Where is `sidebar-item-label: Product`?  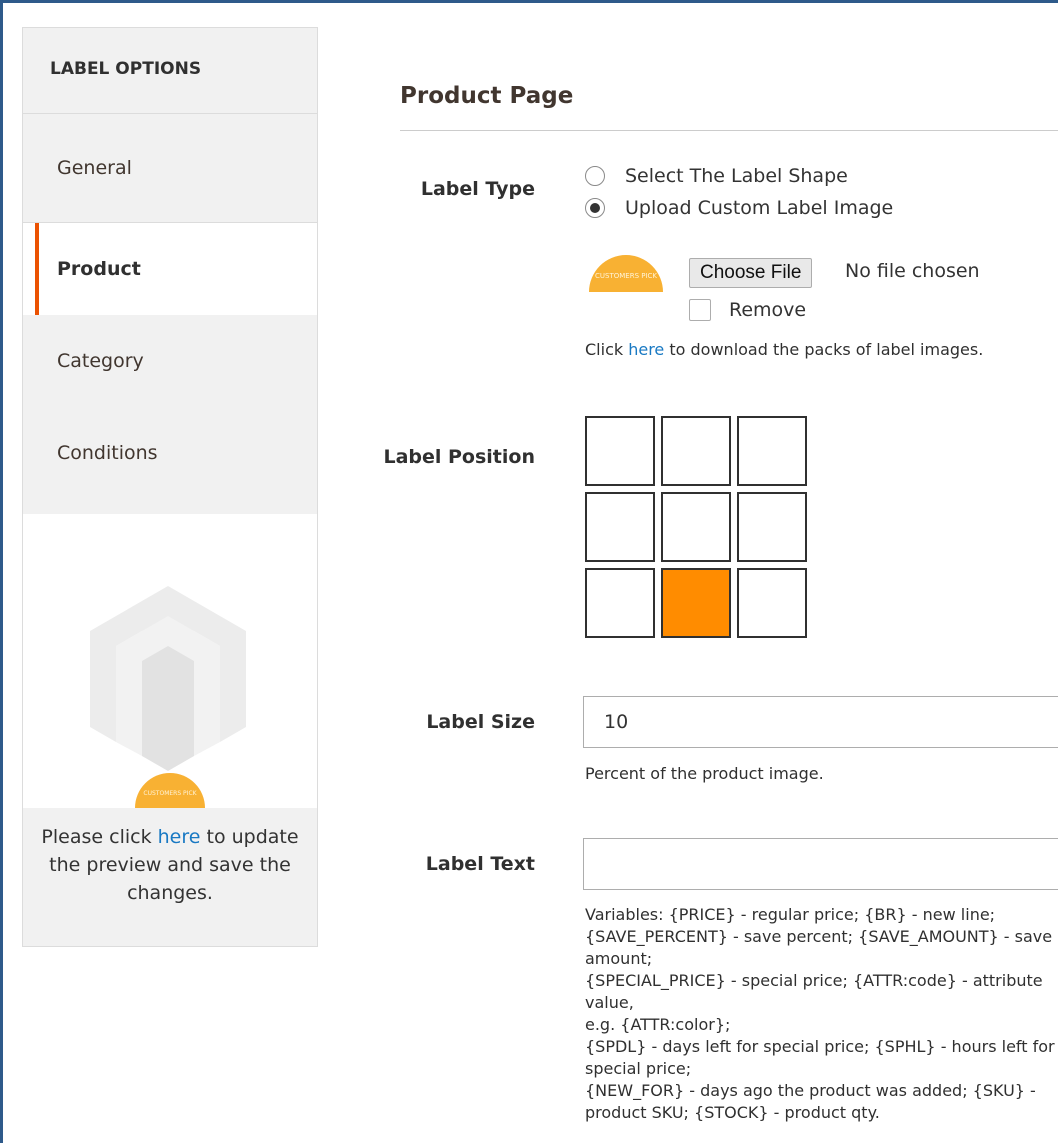 sidebar-item-label: Product is located at coordinates (99, 269).